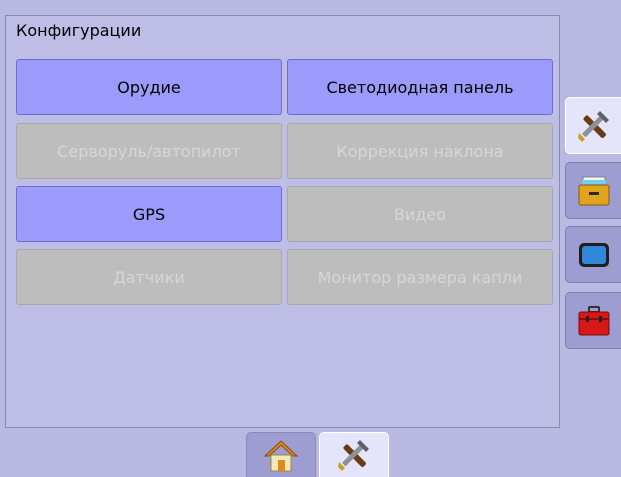  Describe the element at coordinates (149, 277) in the screenshot. I see `sensors-button: Датчики` at that location.